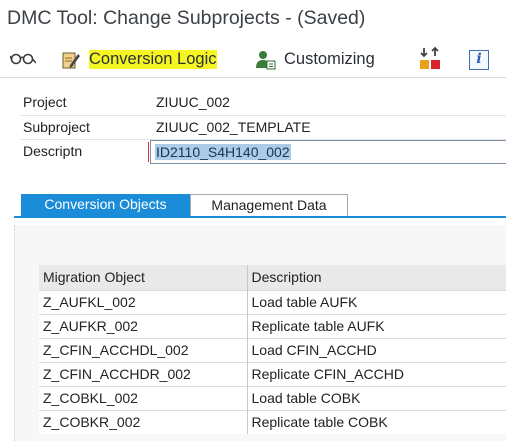 This screenshot has width=506, height=441. What do you see at coordinates (143, 350) in the screenshot?
I see `migration-object-cell: Z_CFIN_ACCHDL_002` at bounding box center [143, 350].